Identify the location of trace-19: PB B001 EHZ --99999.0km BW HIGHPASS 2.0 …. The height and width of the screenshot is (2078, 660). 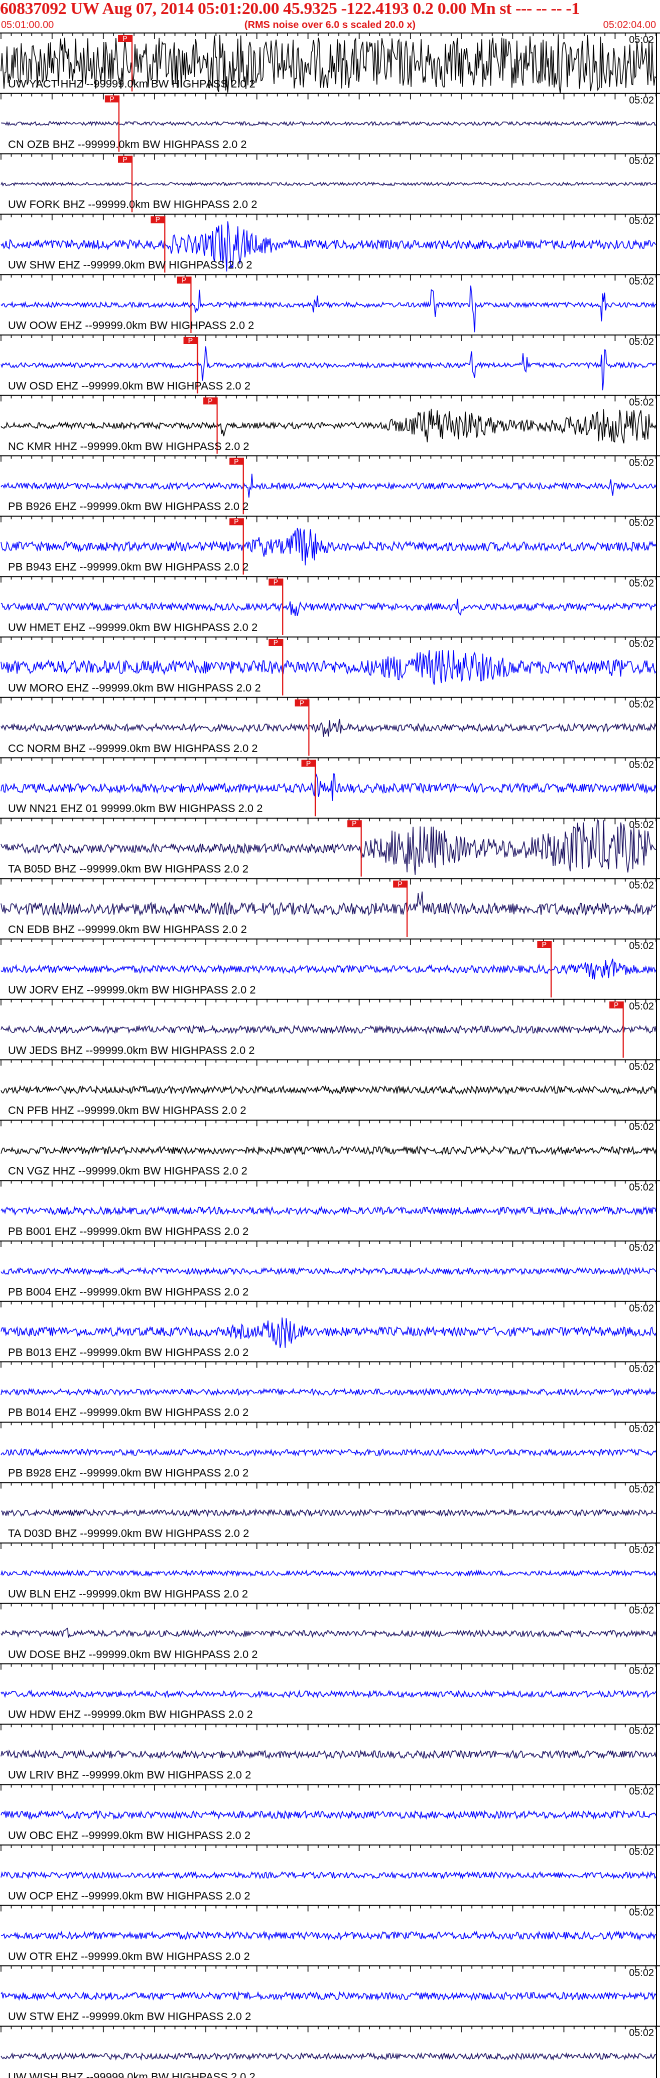
(330, 1209).